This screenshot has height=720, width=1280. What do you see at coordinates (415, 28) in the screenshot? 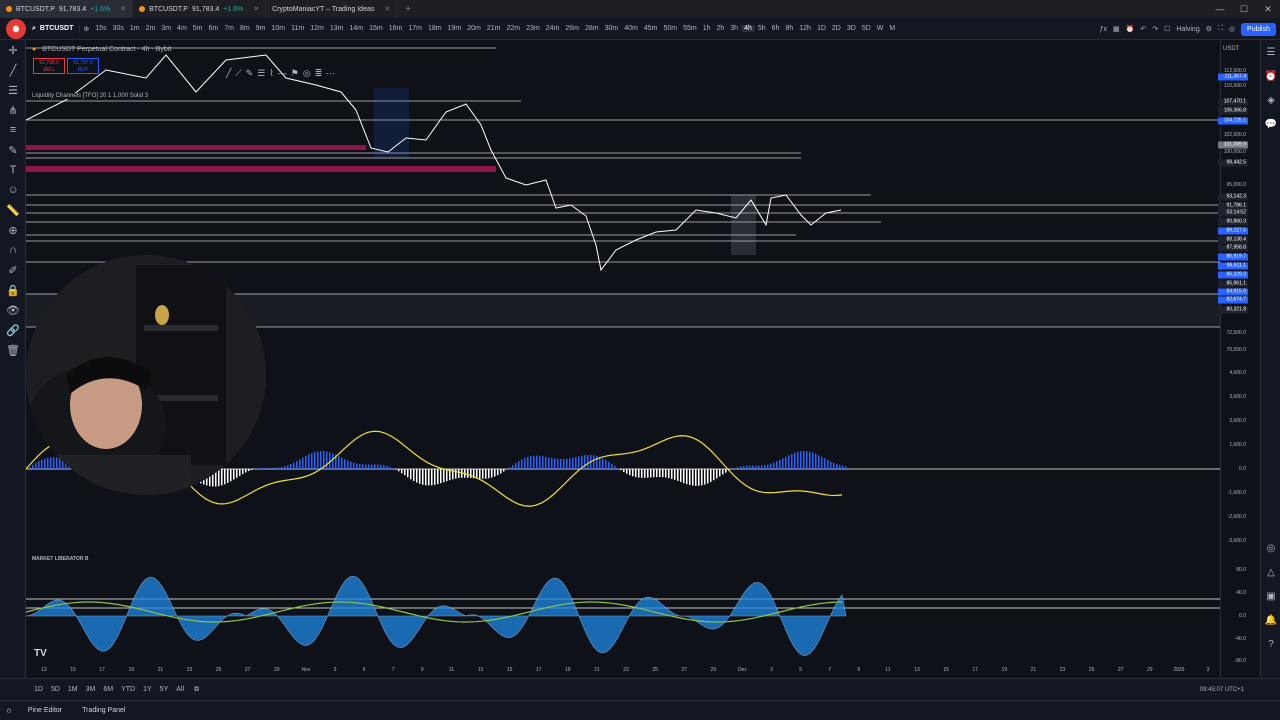
I see `timeframe-17m: 17m` at bounding box center [415, 28].